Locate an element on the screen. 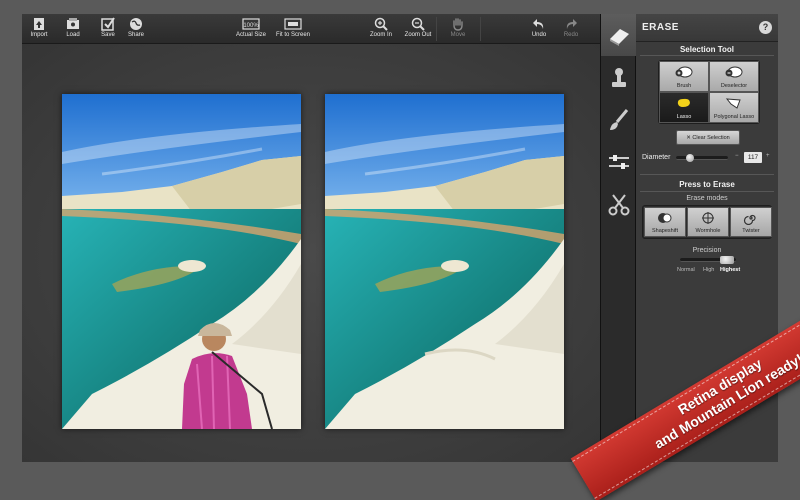 The width and height of the screenshot is (800, 500). help-button: ? is located at coordinates (765, 27).